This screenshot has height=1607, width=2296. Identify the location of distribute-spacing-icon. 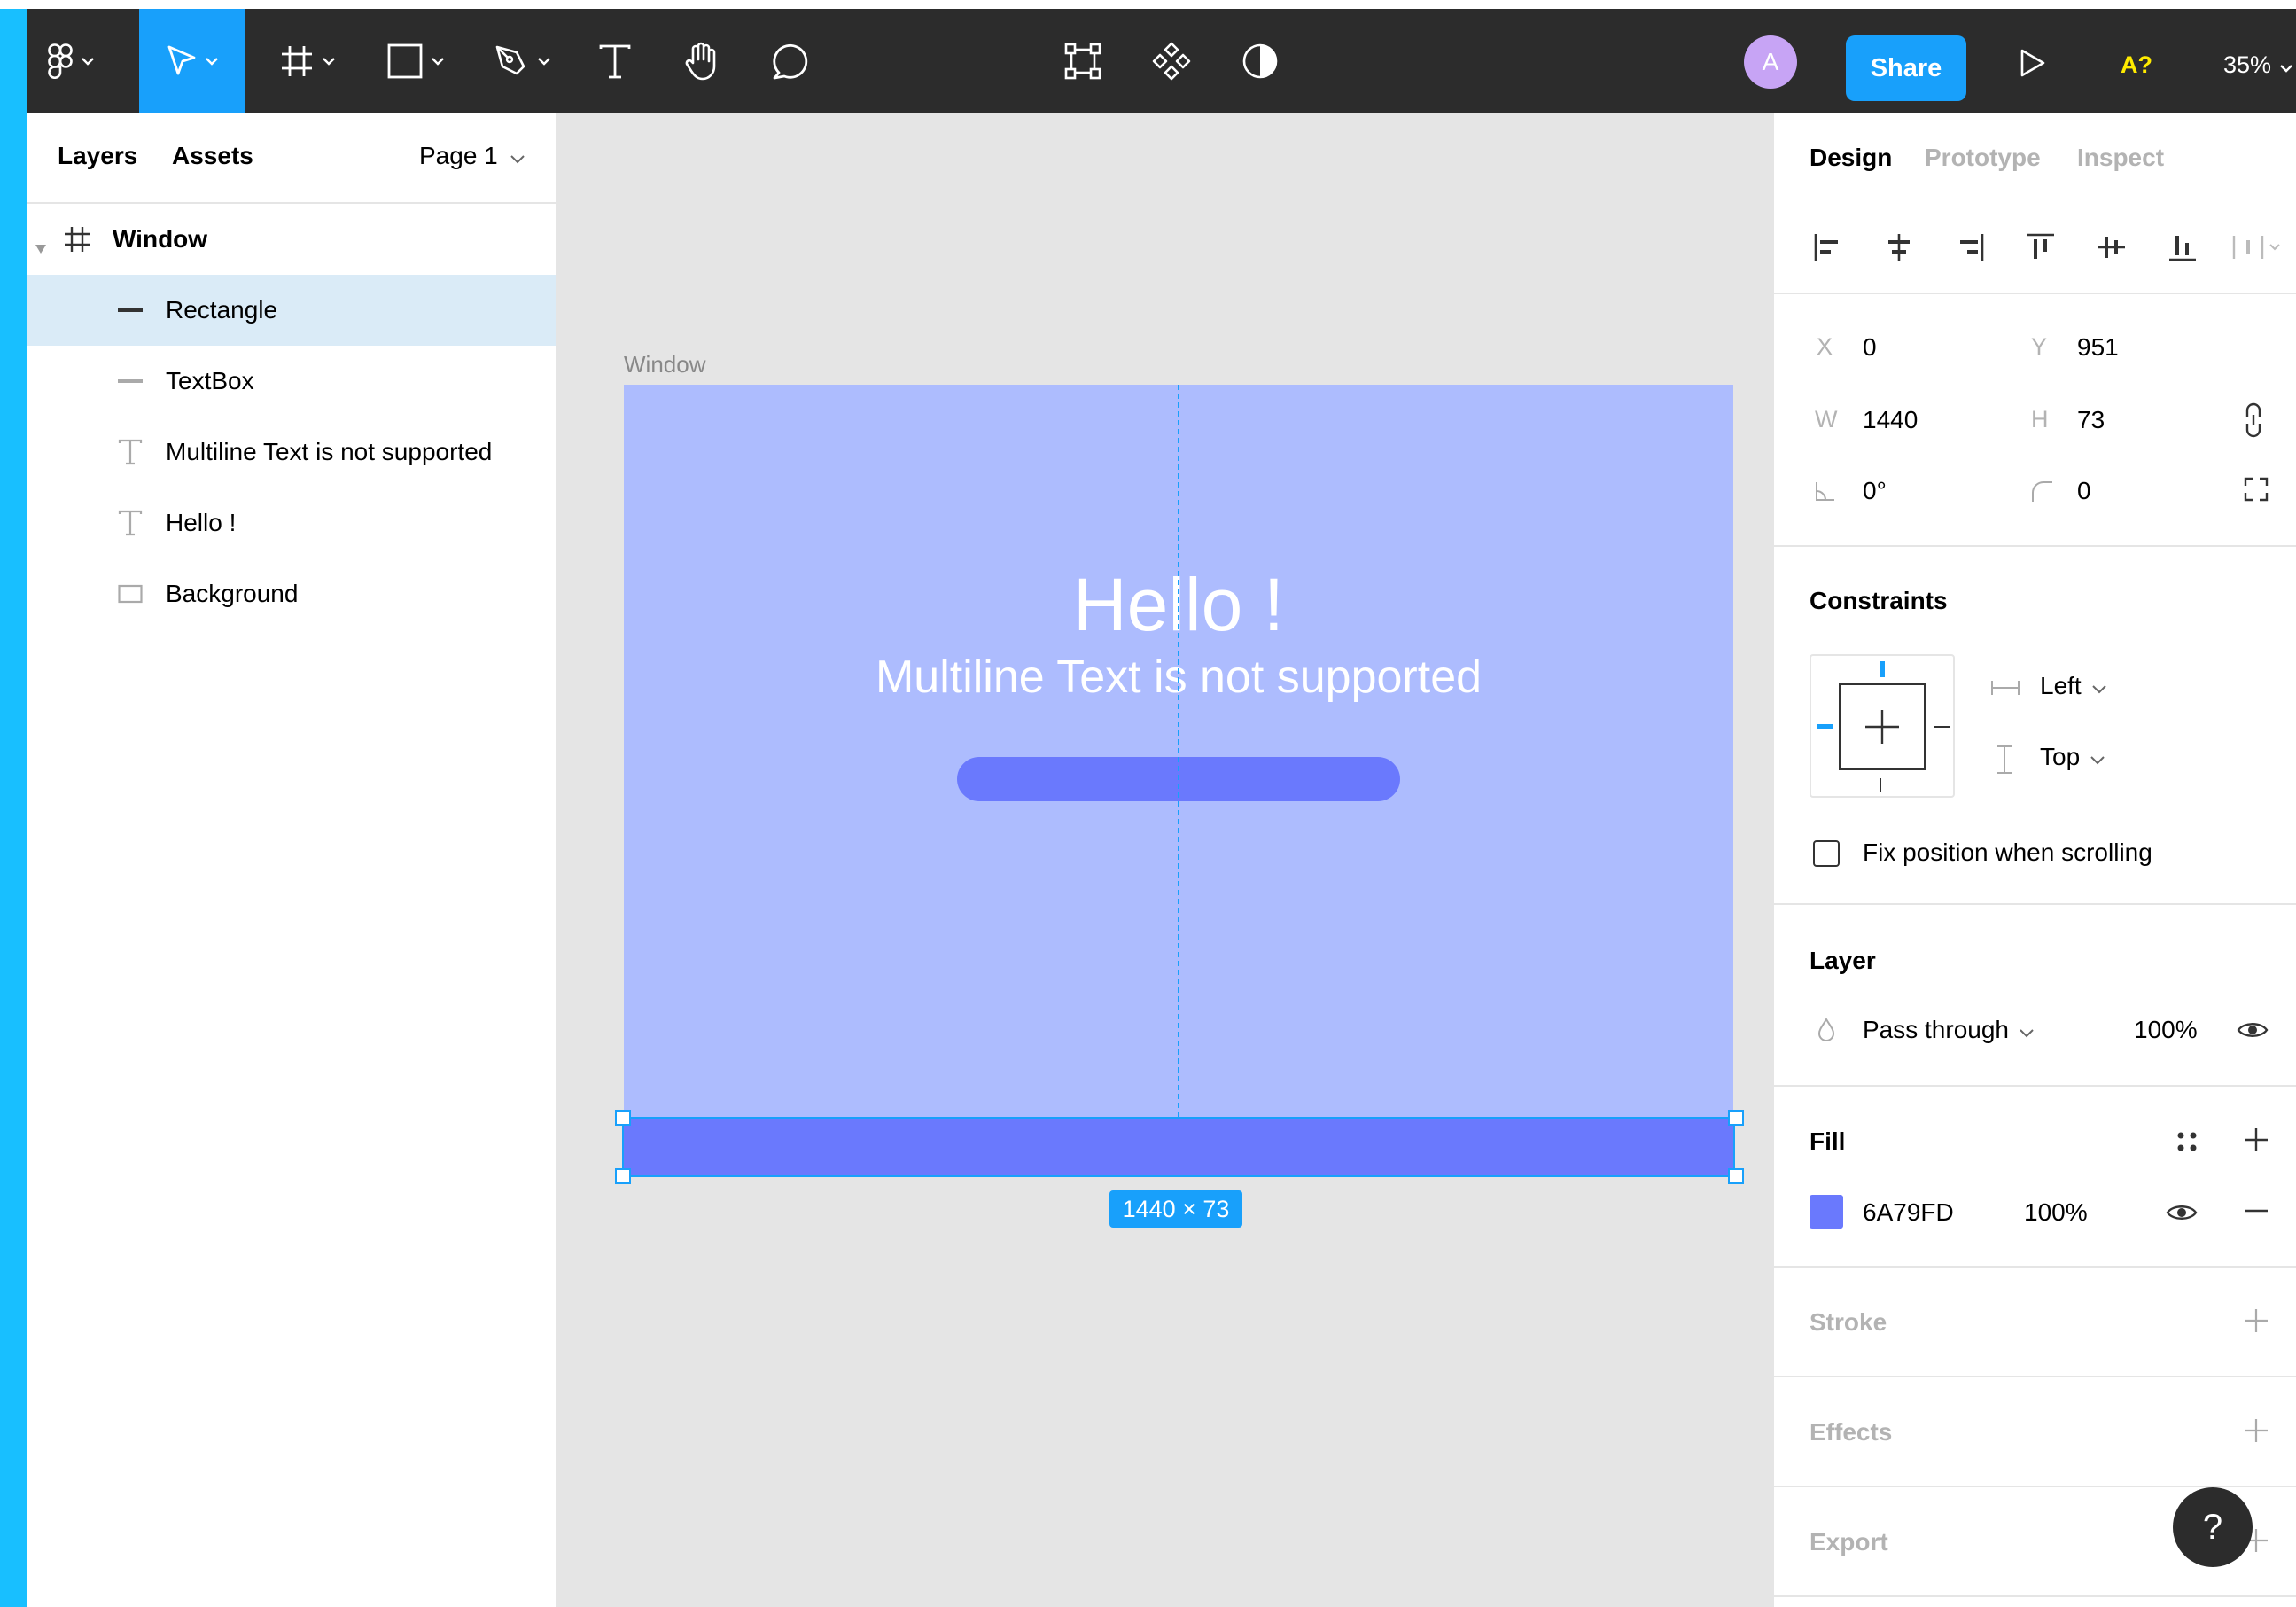
(2257, 250).